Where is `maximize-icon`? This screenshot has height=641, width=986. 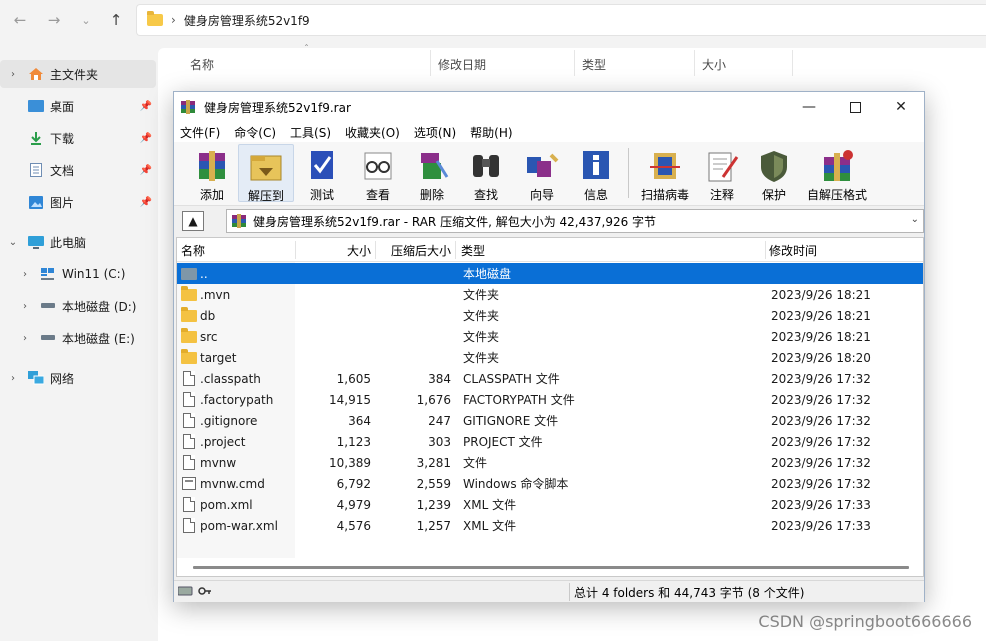 maximize-icon is located at coordinates (855, 107).